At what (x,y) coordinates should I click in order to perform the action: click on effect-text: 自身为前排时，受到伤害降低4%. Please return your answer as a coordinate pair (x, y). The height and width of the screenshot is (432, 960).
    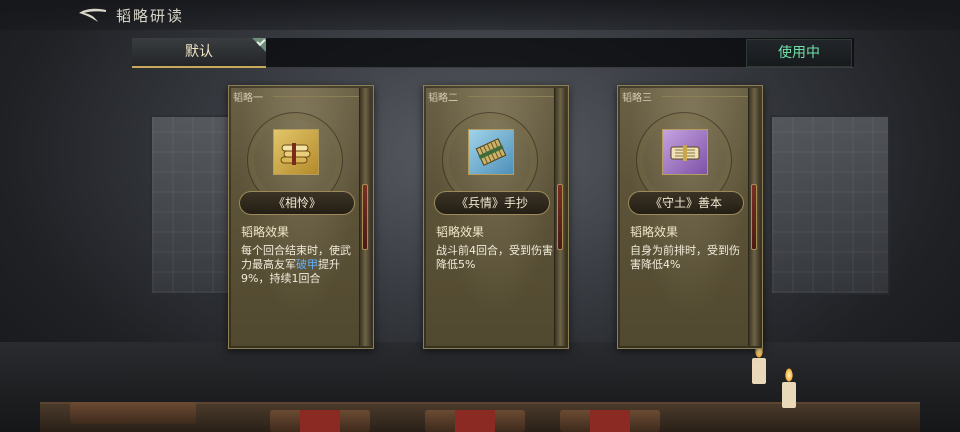
    Looking at the image, I should click on (689, 258).